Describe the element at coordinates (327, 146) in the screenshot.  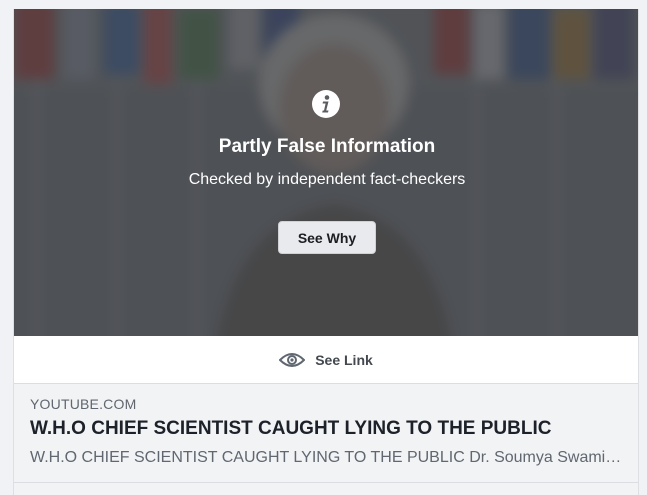
I see `warning-title: Partly False Information` at that location.